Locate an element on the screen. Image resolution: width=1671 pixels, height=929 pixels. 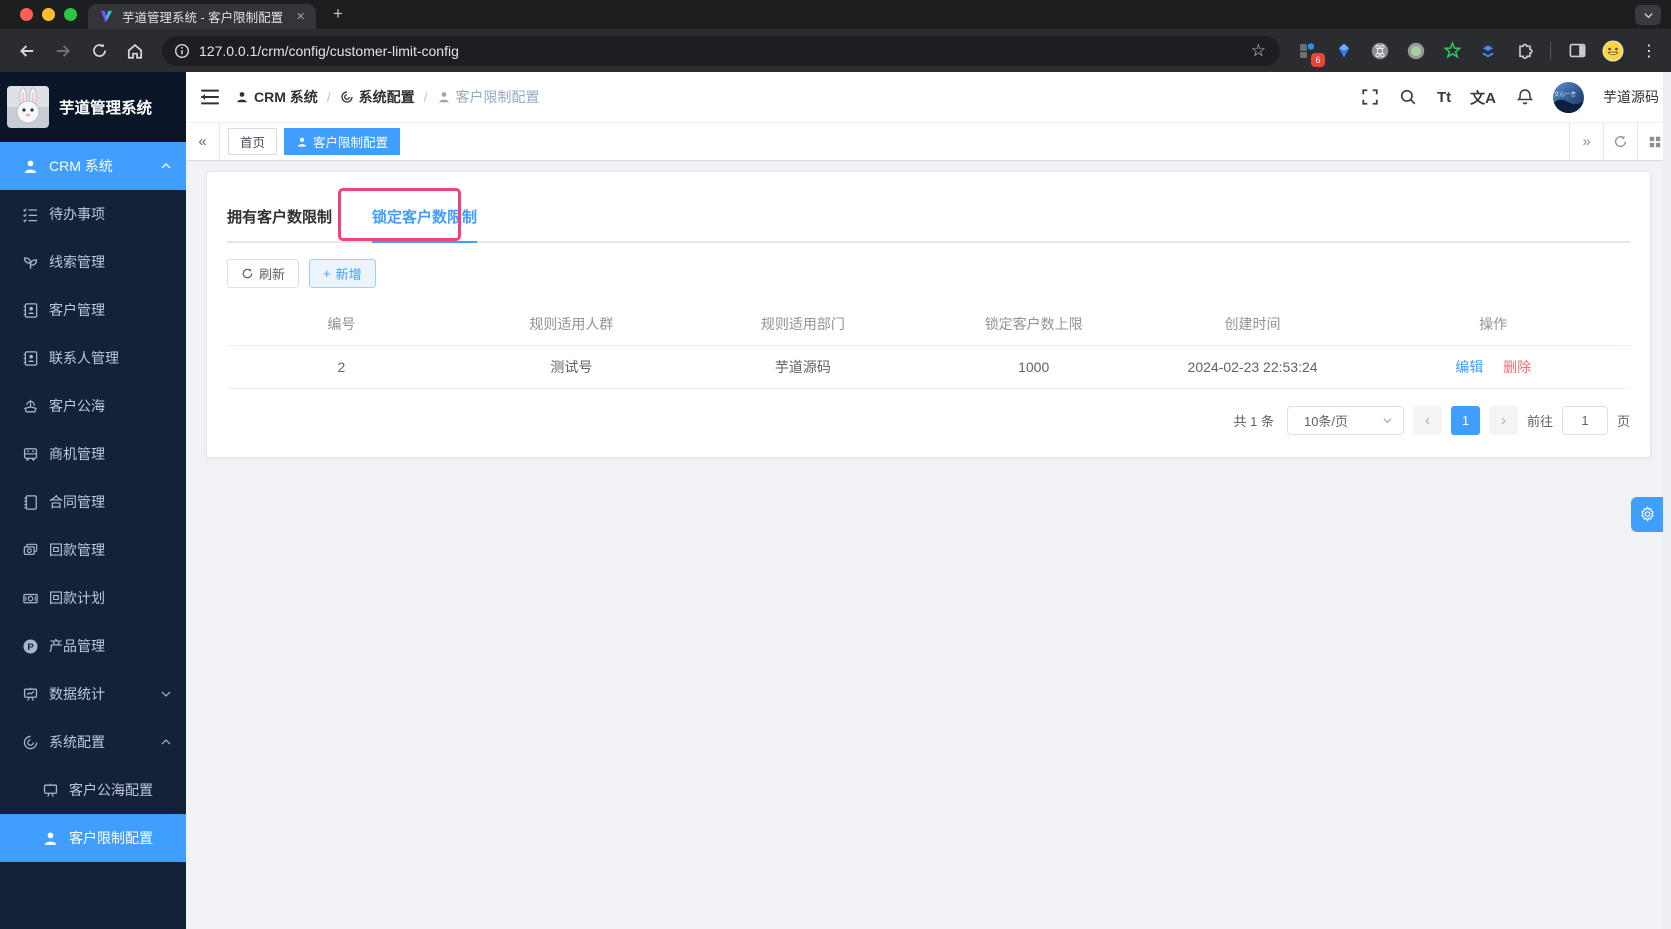
user-avatar: 文心一言 is located at coordinates (1568, 97).